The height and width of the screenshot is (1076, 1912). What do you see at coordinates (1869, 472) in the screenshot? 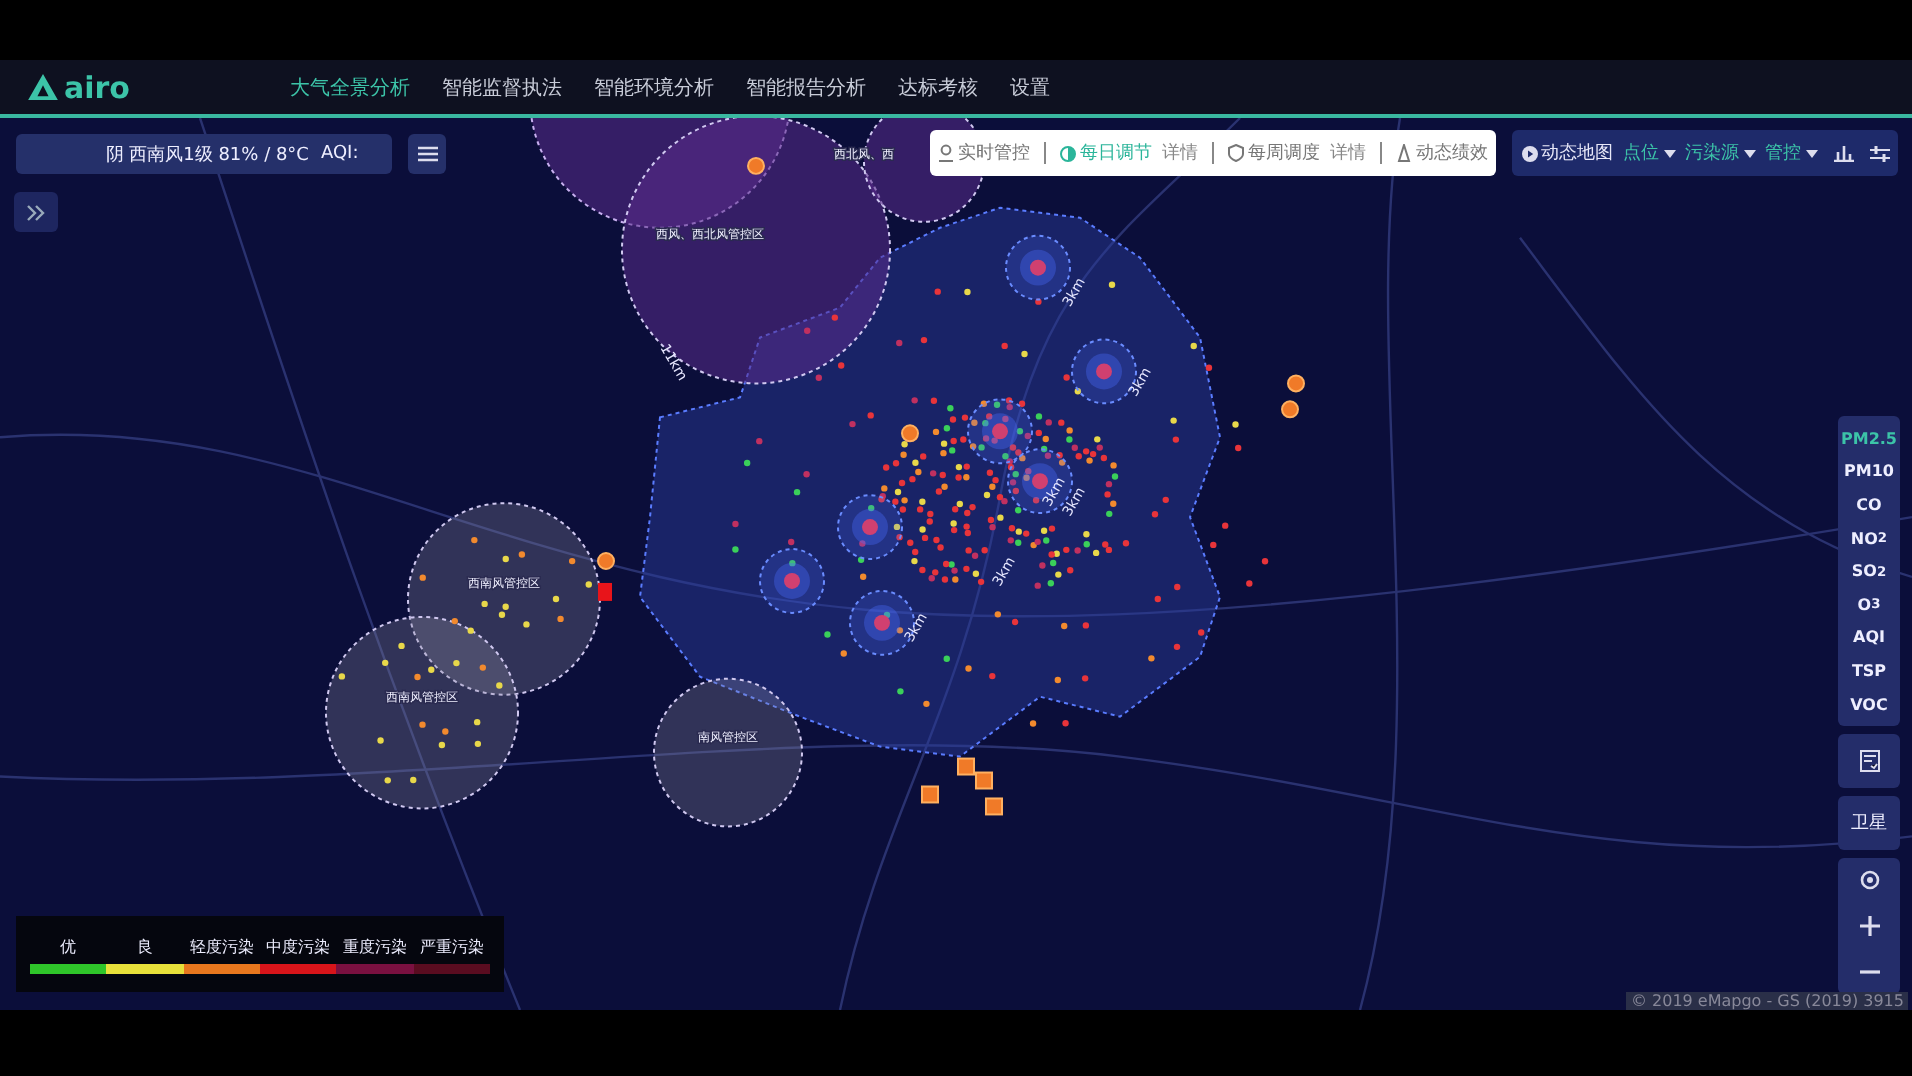
I see `pollutant-option: PM10` at bounding box center [1869, 472].